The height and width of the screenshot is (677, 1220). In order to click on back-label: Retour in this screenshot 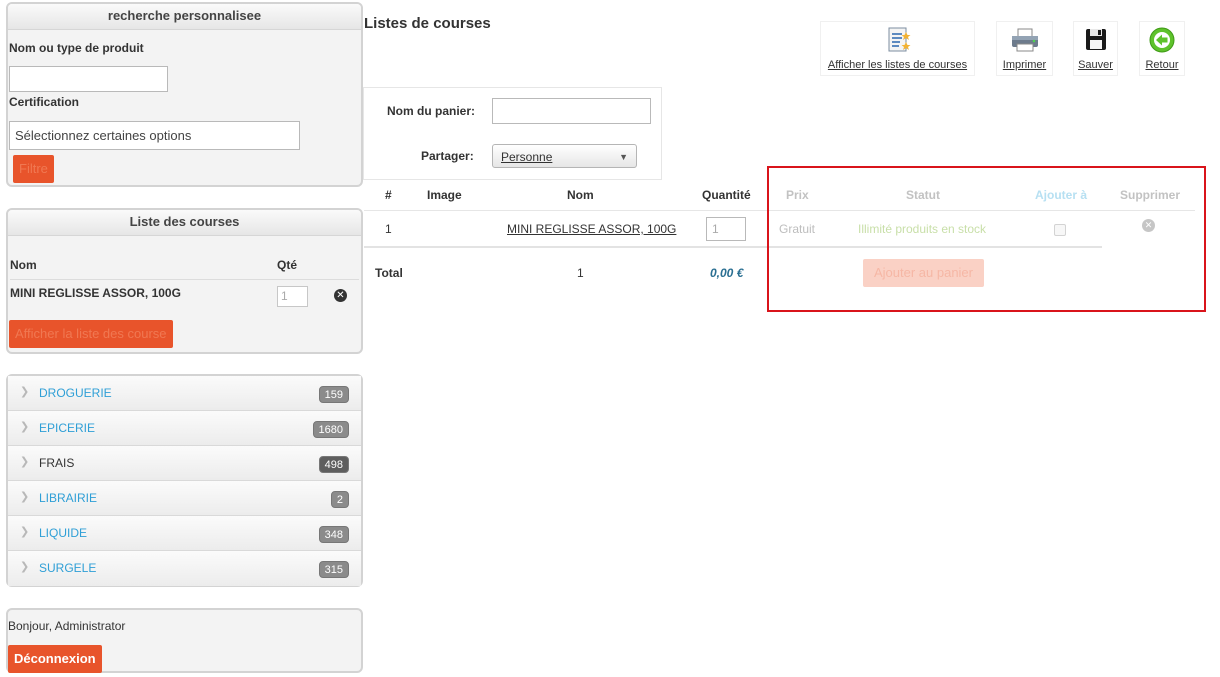, I will do `click(1162, 65)`.